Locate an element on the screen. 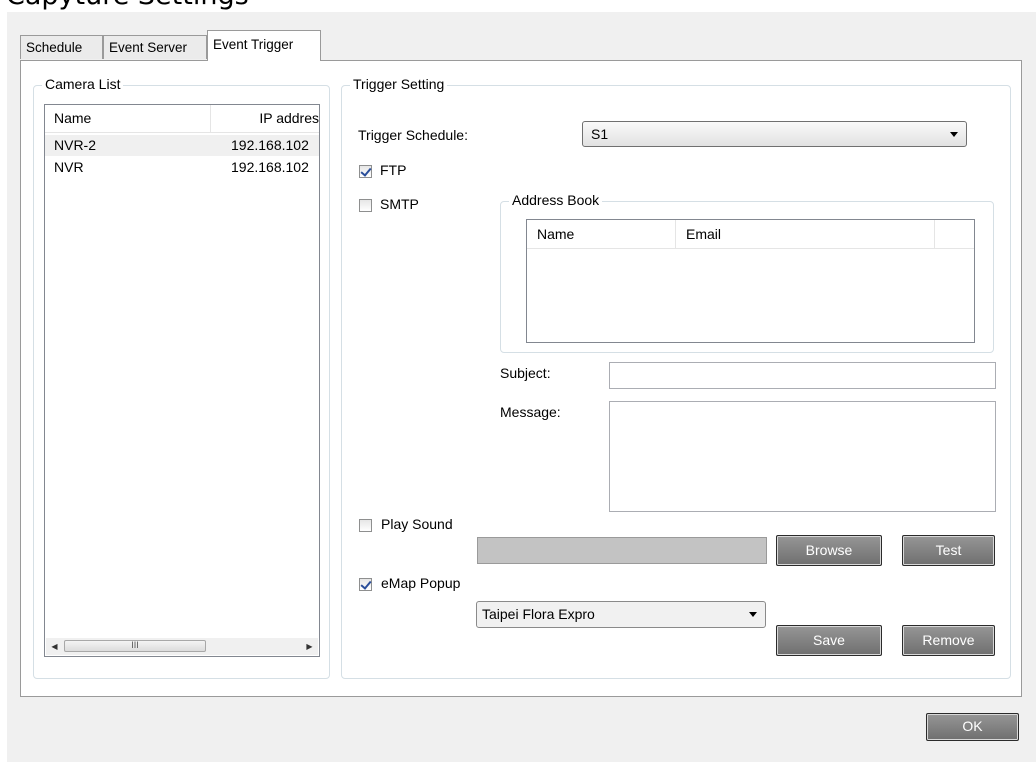  column-header-ip: IP addres is located at coordinates (265, 118).